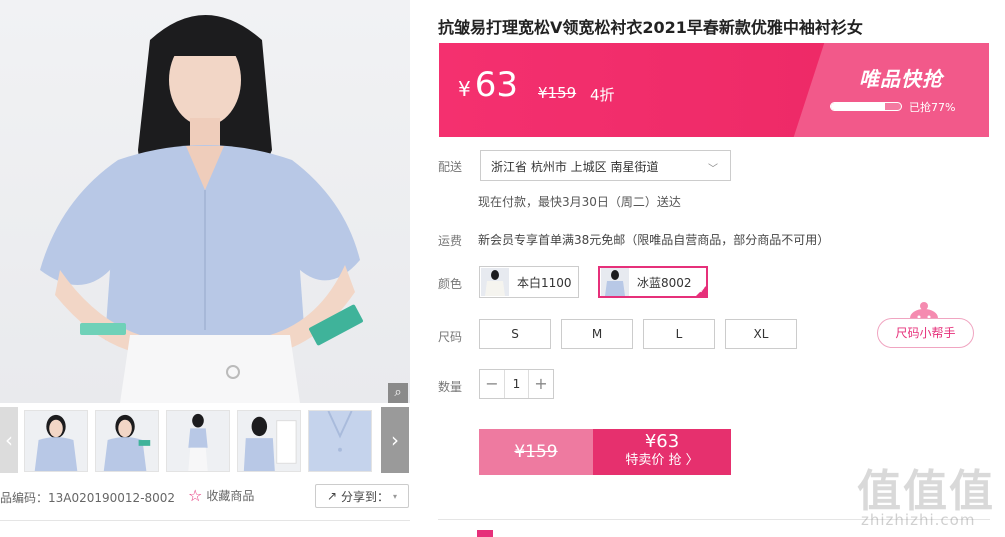 The width and height of the screenshot is (1005, 537). Describe the element at coordinates (713, 169) in the screenshot. I see `chevron-down-icon: ﹀` at that location.